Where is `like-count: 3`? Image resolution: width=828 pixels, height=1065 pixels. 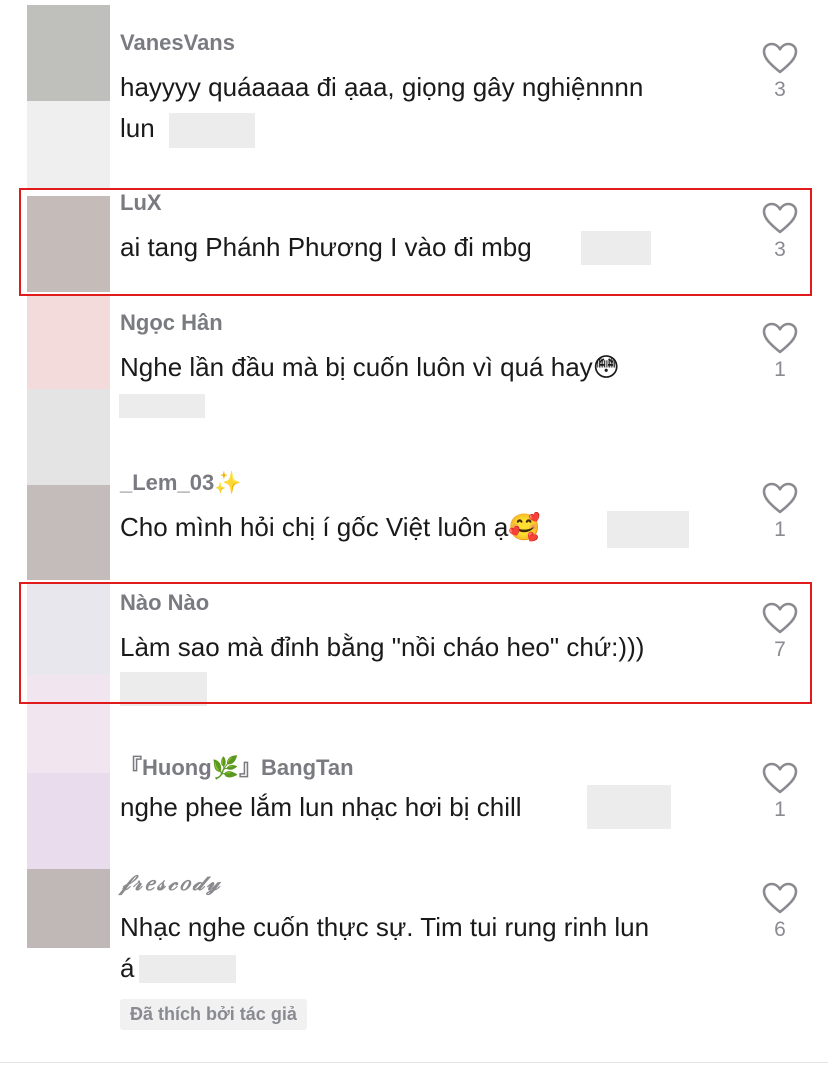 like-count: 3 is located at coordinates (780, 89).